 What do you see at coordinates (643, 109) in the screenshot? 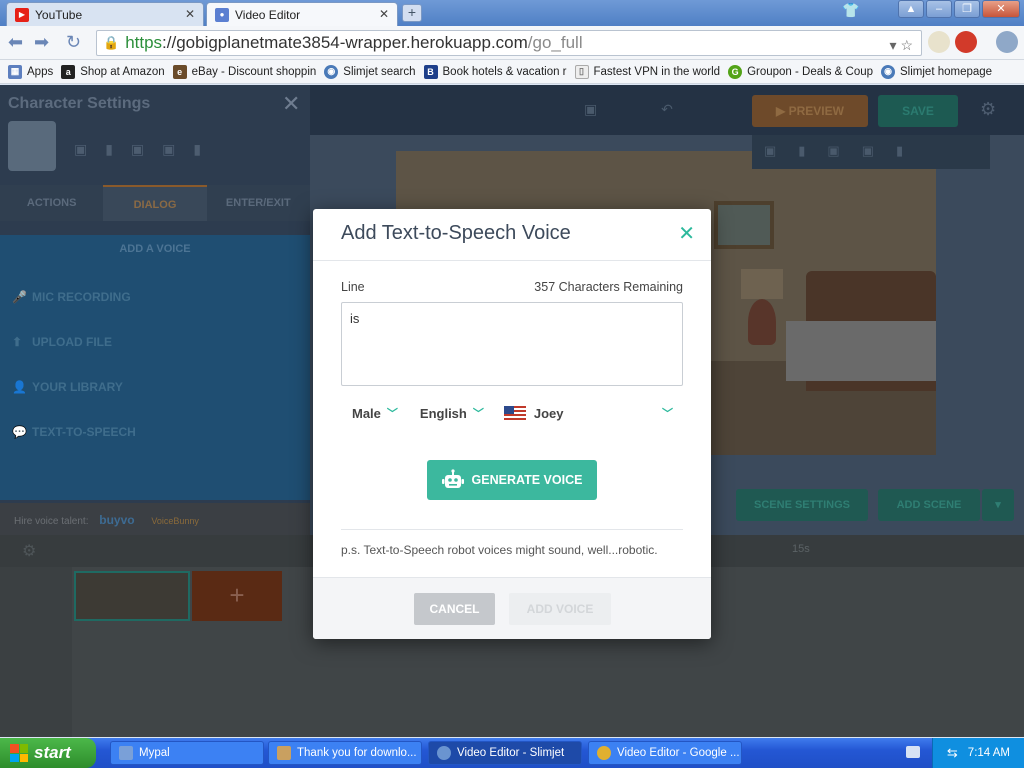
I see `edit-tools: ▣ ↶` at bounding box center [643, 109].